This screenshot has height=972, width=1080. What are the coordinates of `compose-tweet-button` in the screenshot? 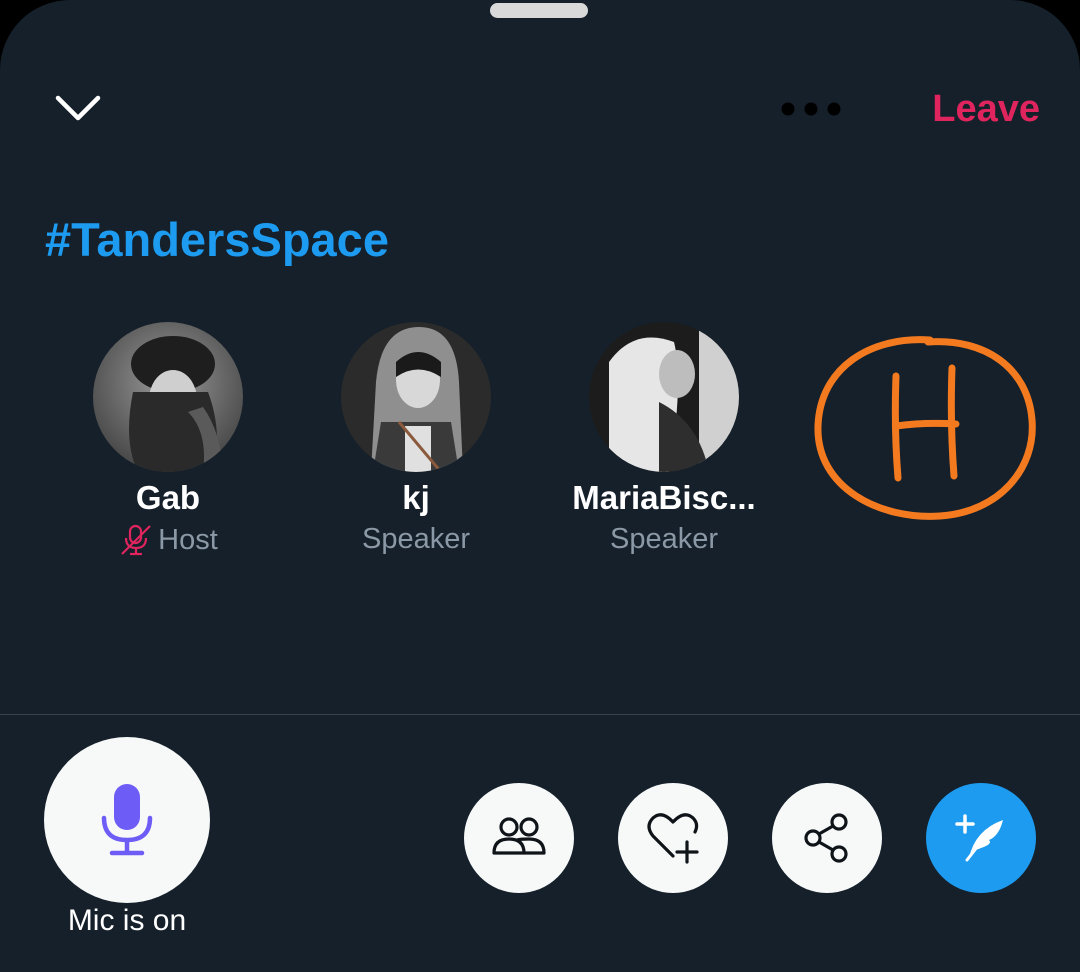 It's located at (981, 838).